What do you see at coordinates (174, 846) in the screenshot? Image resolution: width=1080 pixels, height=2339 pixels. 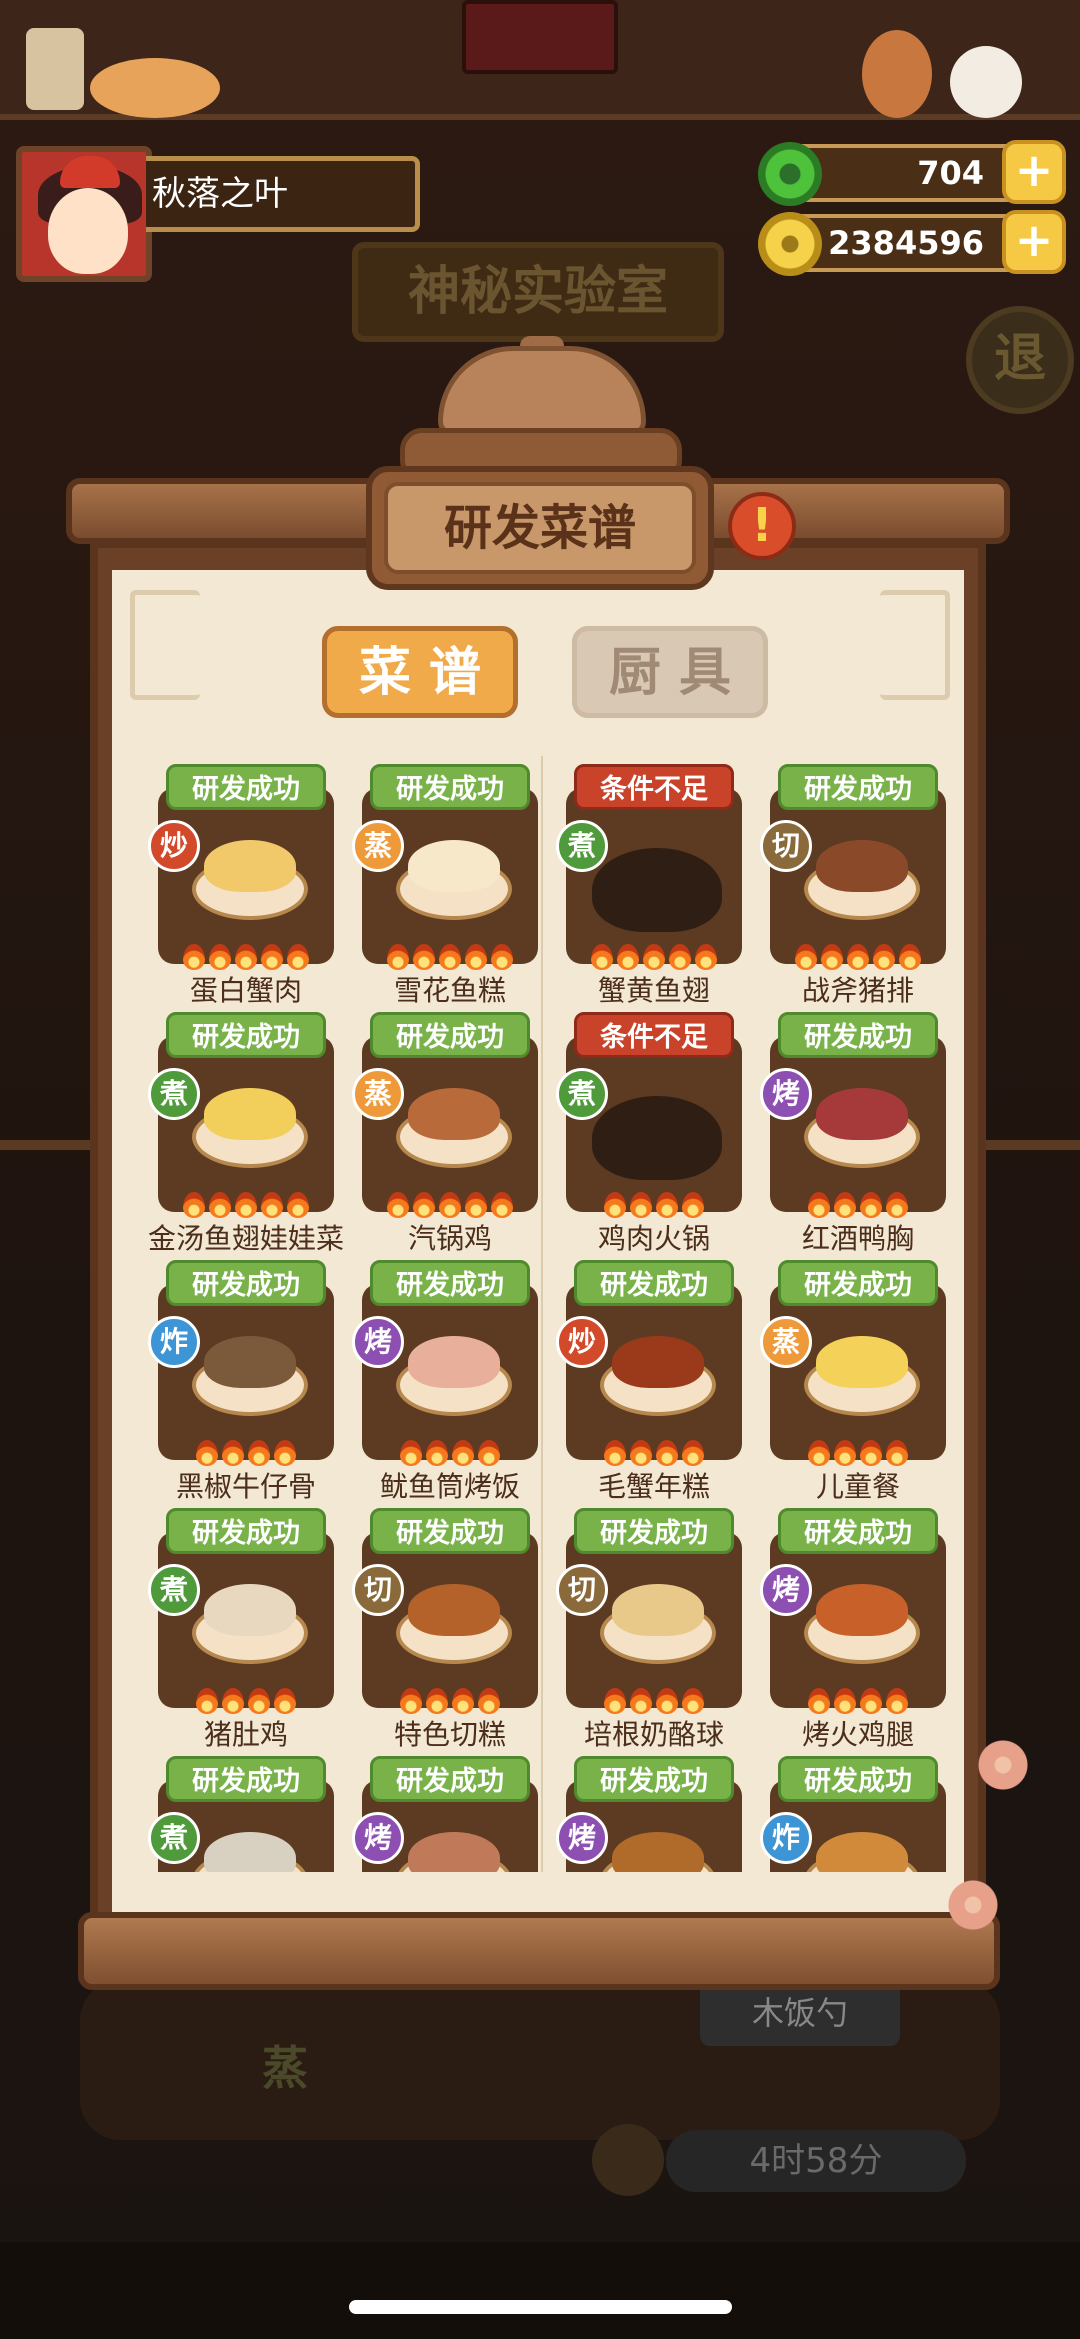 I see `stir-fry-method-icon: 炒` at bounding box center [174, 846].